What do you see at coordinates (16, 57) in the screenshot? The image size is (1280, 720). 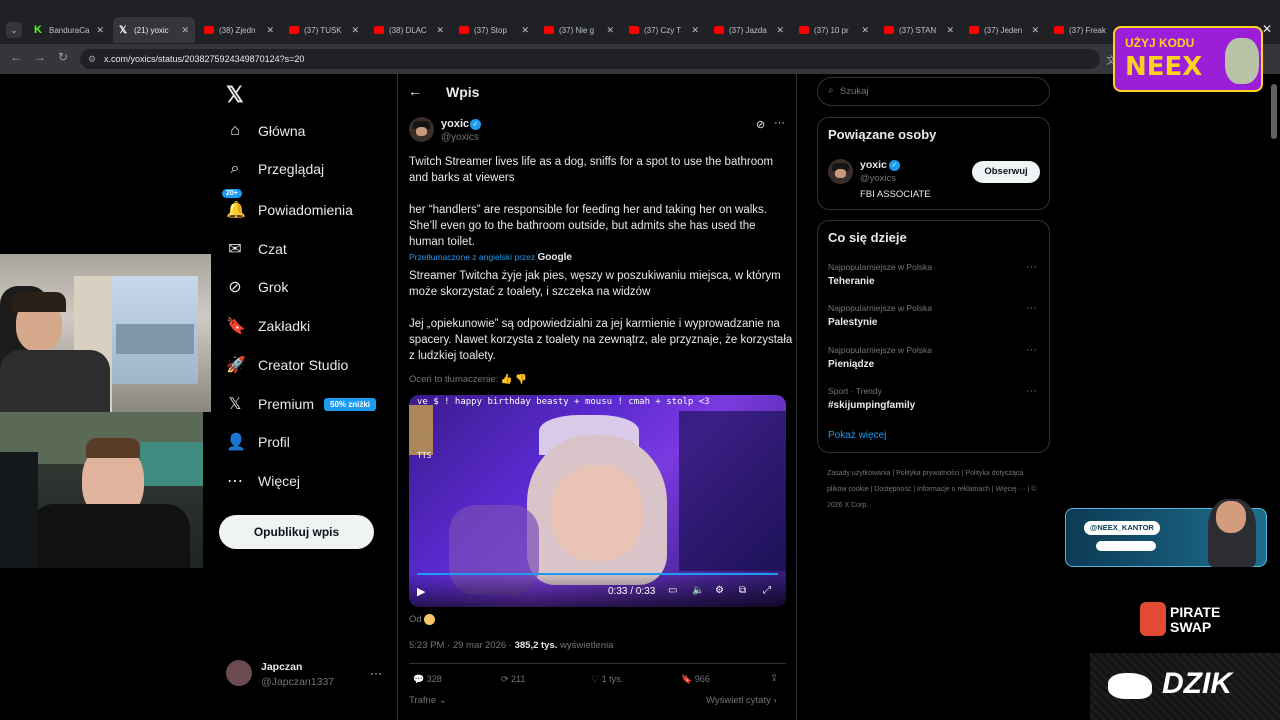 I see `back-icon: ←` at bounding box center [16, 57].